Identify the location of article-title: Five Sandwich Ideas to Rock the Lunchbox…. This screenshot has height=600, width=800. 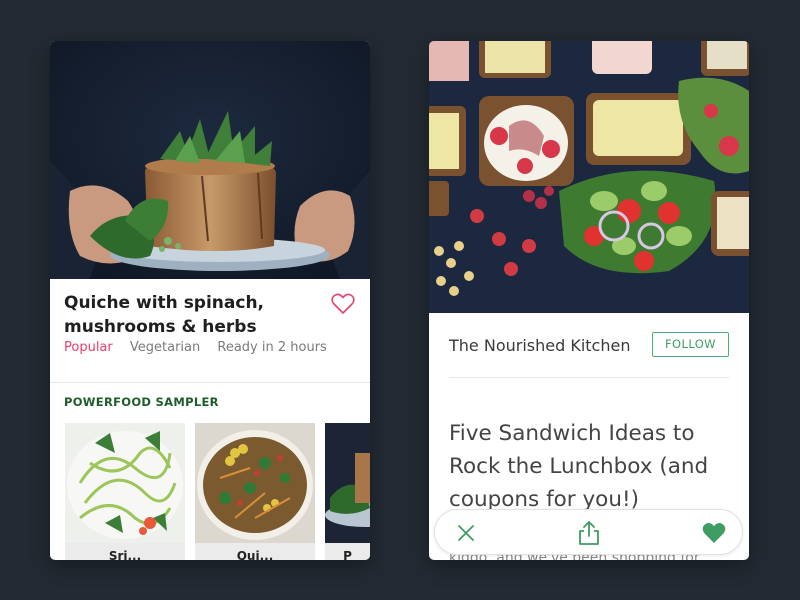
(594, 466).